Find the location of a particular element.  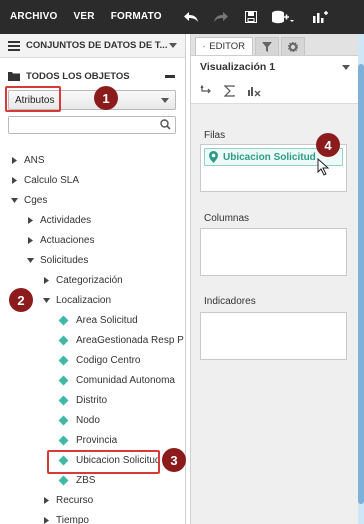

tree-folder-item: Actuaciones is located at coordinates (93, 240).